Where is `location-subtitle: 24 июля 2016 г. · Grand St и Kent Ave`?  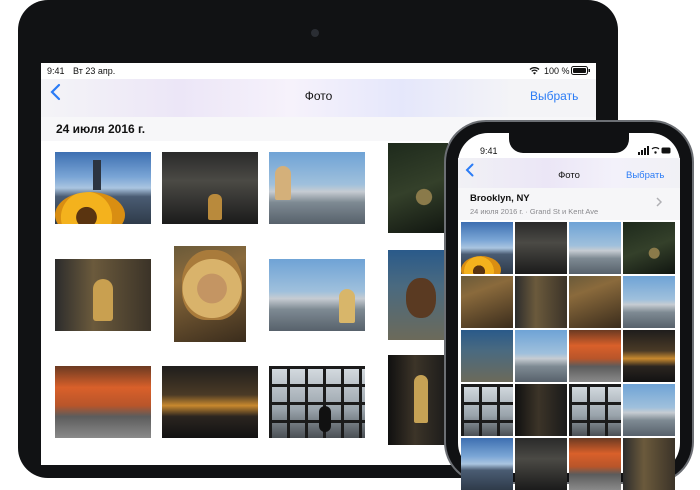
location-subtitle: 24 июля 2016 г. · Grand St и Kent Ave is located at coordinates (534, 211).